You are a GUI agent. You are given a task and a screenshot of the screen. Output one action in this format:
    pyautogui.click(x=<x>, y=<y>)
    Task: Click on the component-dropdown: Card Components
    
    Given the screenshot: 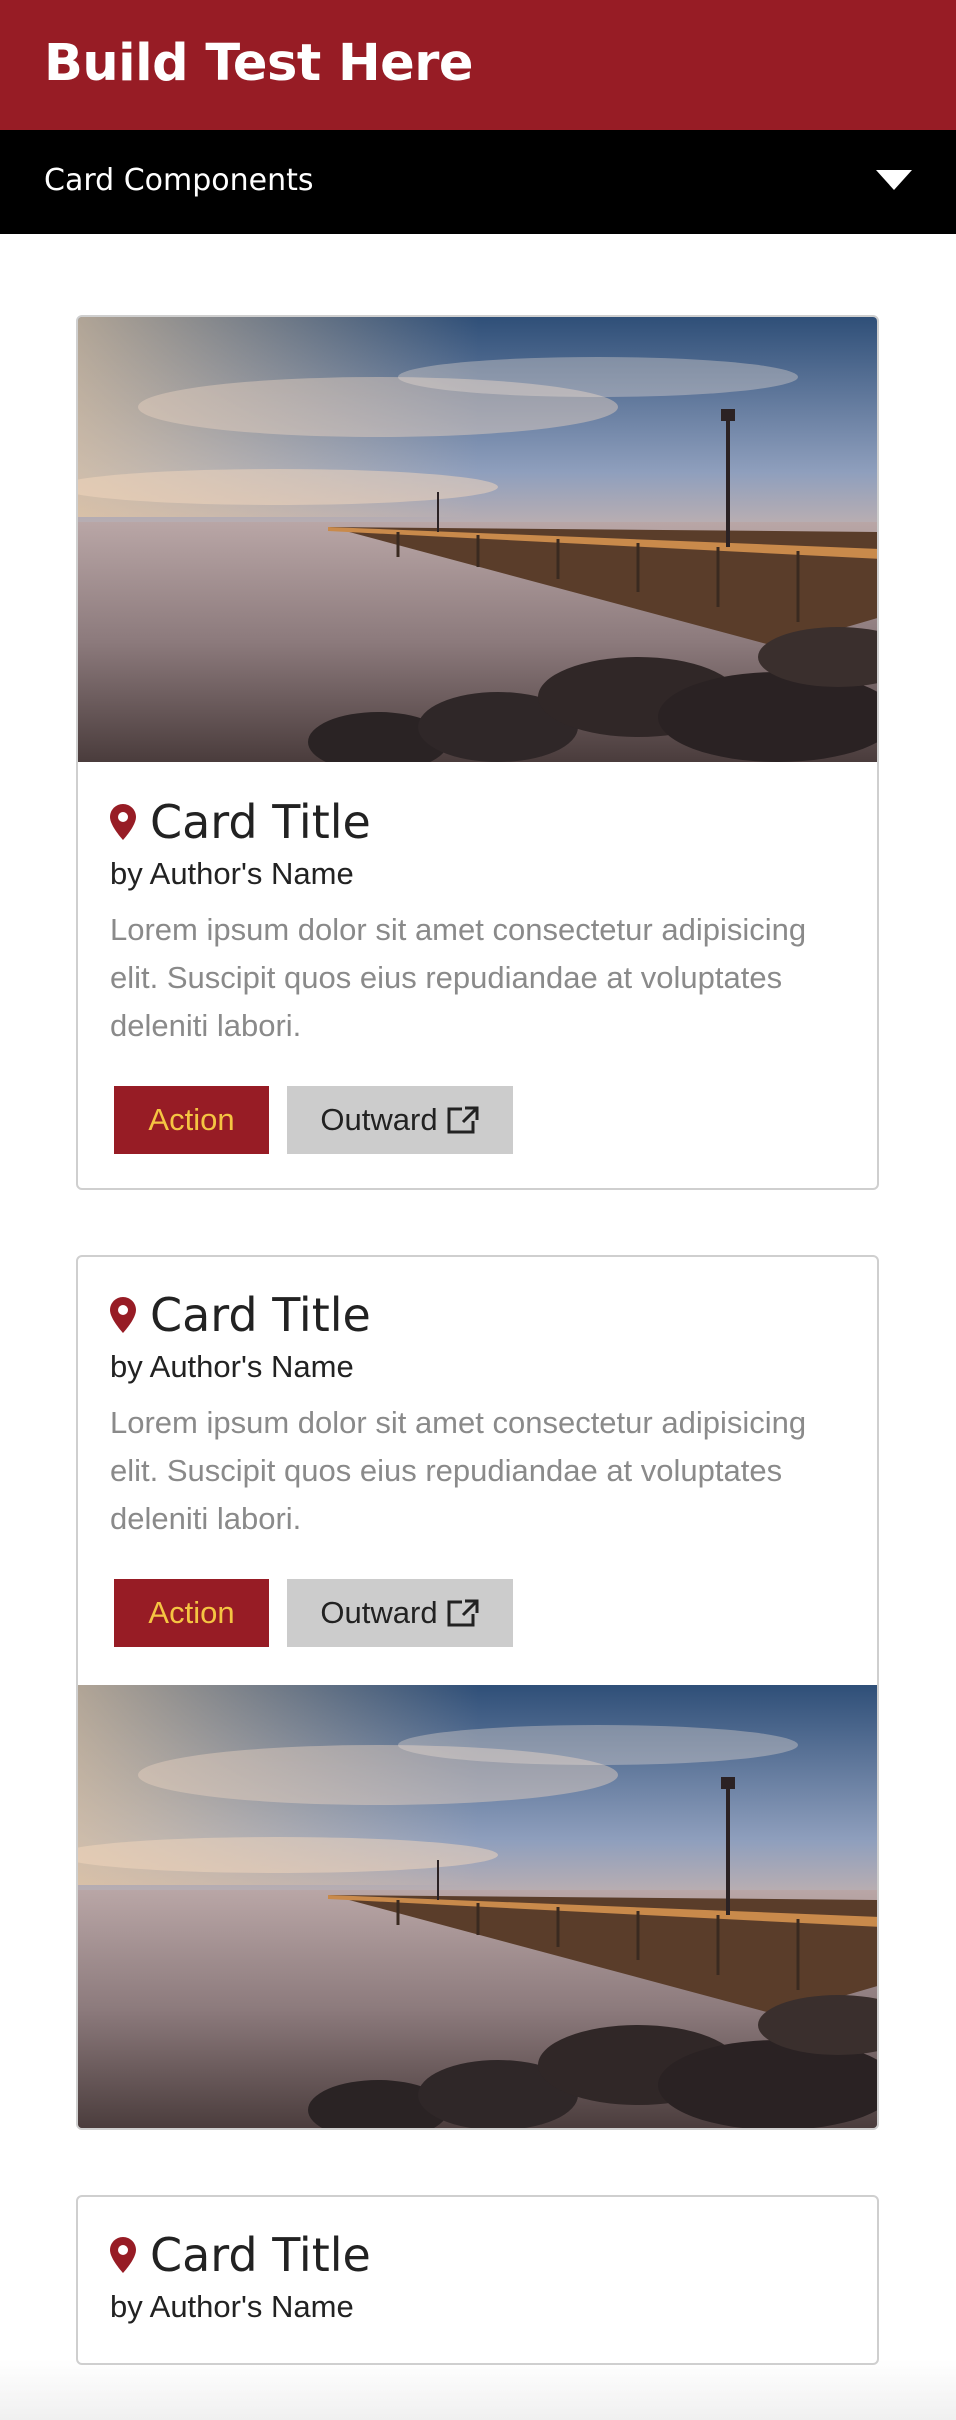 What is the action you would take?
    pyautogui.click(x=478, y=182)
    